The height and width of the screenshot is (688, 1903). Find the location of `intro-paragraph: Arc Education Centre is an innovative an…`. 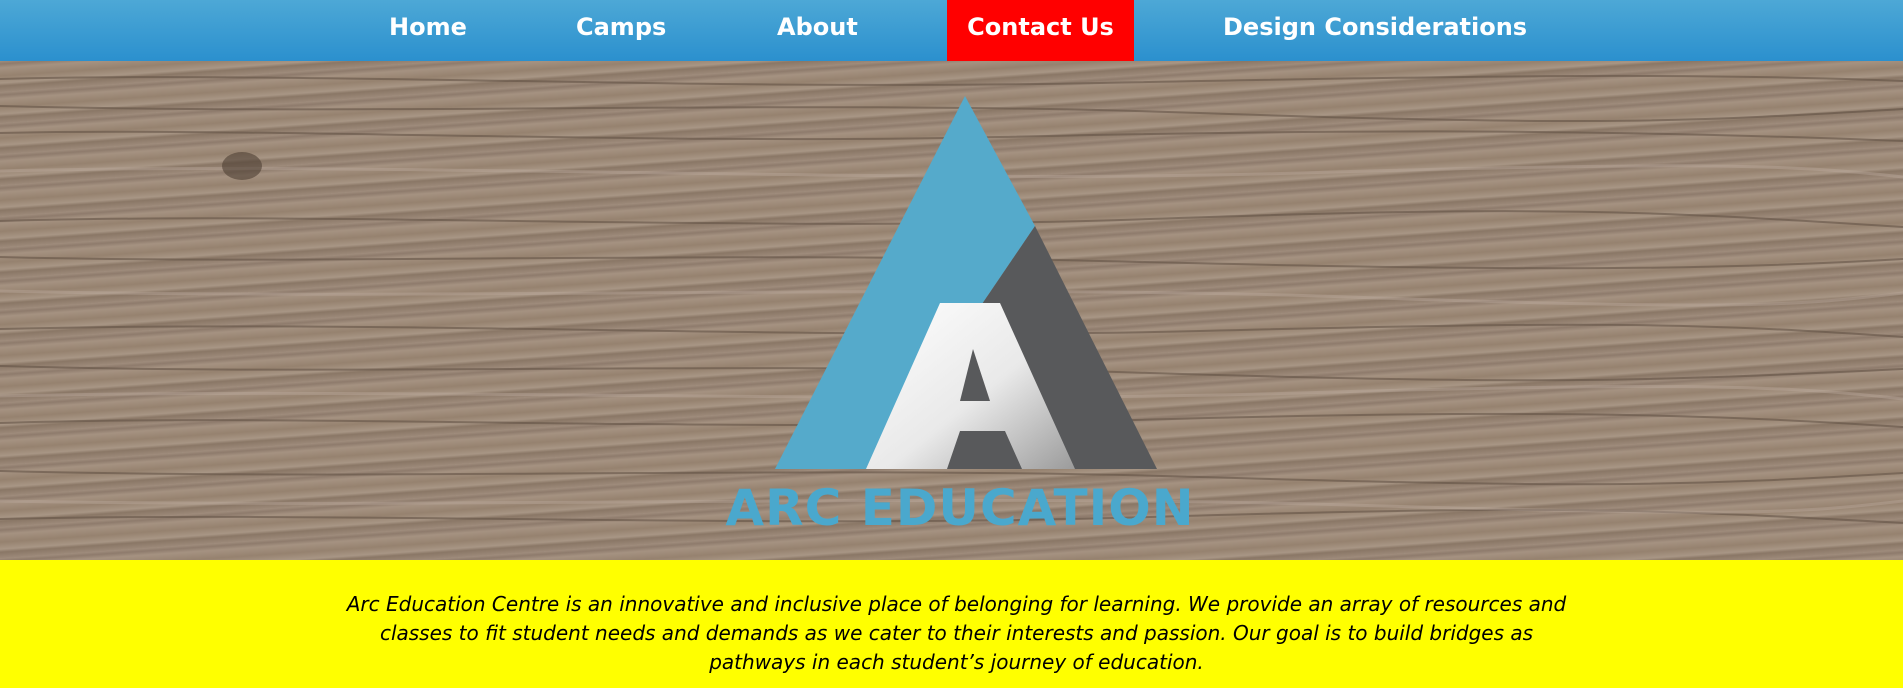

intro-paragraph: Arc Education Centre is an innovative an… is located at coordinates (956, 633).